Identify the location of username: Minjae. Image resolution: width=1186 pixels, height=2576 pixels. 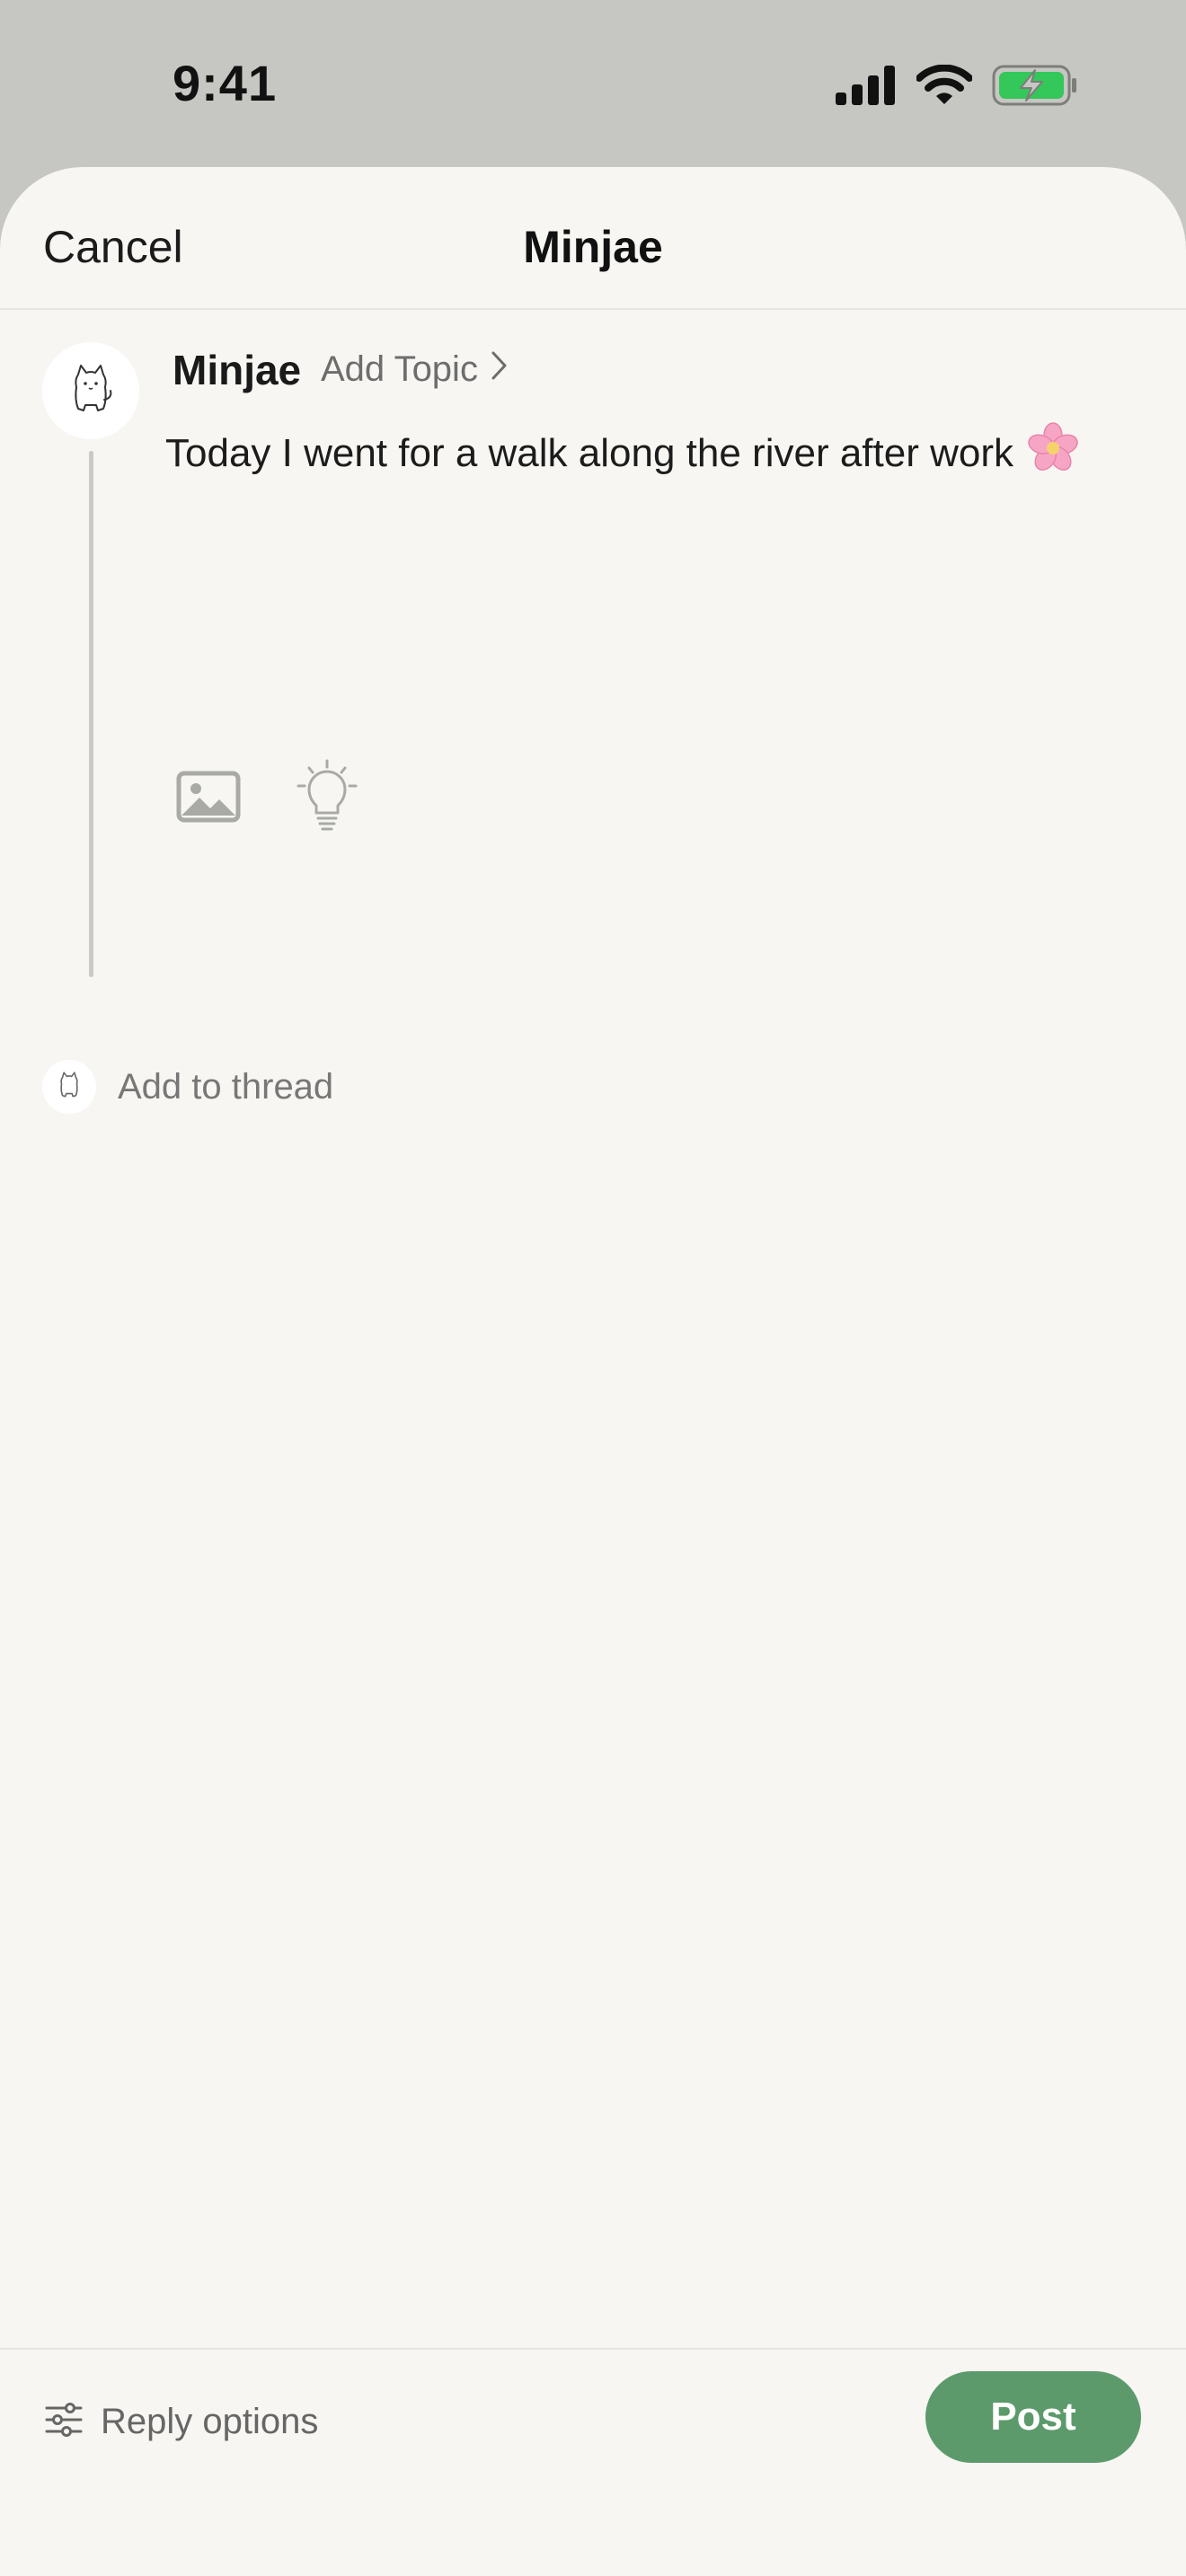
(237, 370).